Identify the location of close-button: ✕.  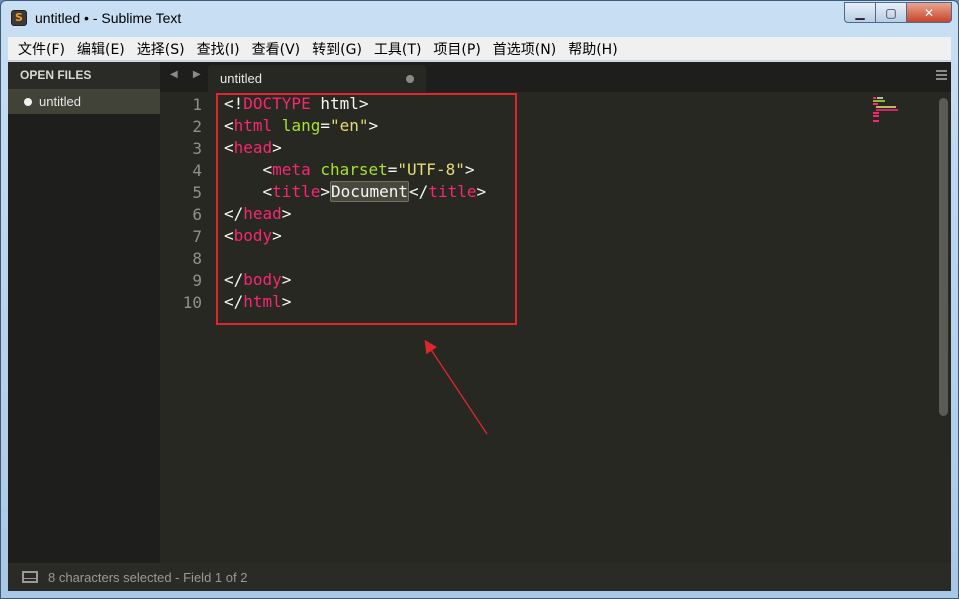
(929, 12).